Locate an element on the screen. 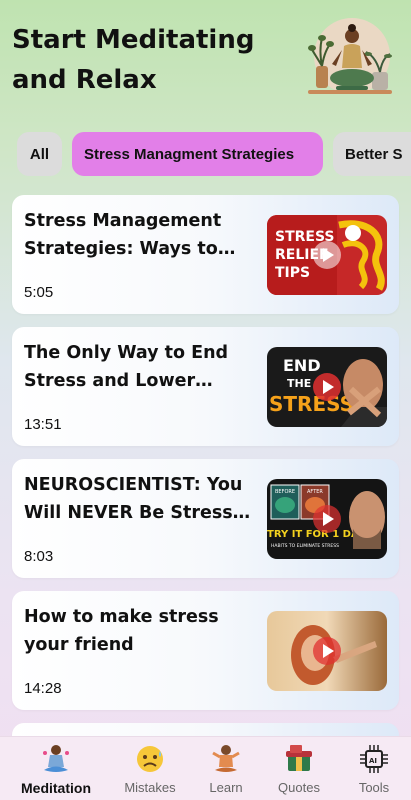 Image resolution: width=411 pixels, height=800 pixels. thumb-text-end: END is located at coordinates (302, 365).